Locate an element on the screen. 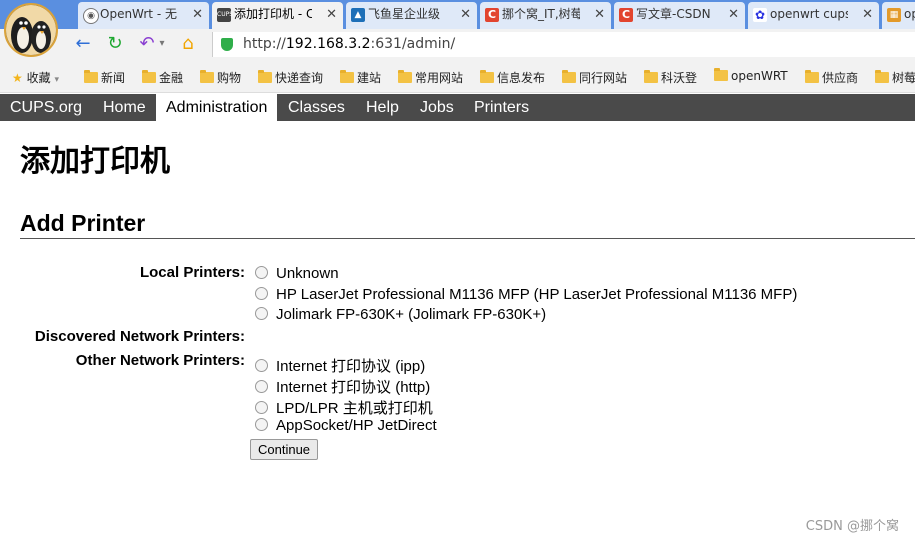 The image size is (915, 541). tab-add-printer: CUPS 添加打印机 - C ✕ is located at coordinates (277, 15).